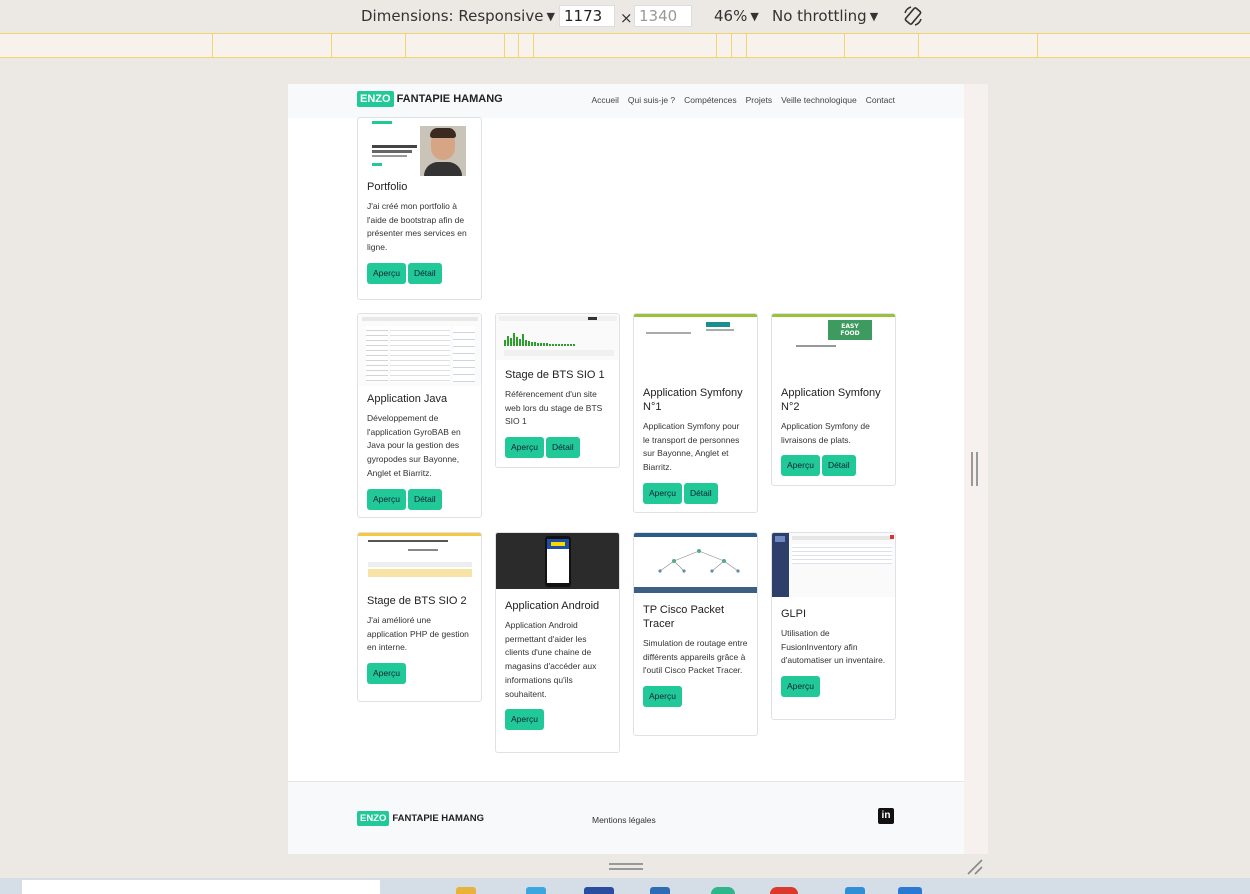 The image size is (1250, 894). I want to click on card-title: Application Android, so click(552, 606).